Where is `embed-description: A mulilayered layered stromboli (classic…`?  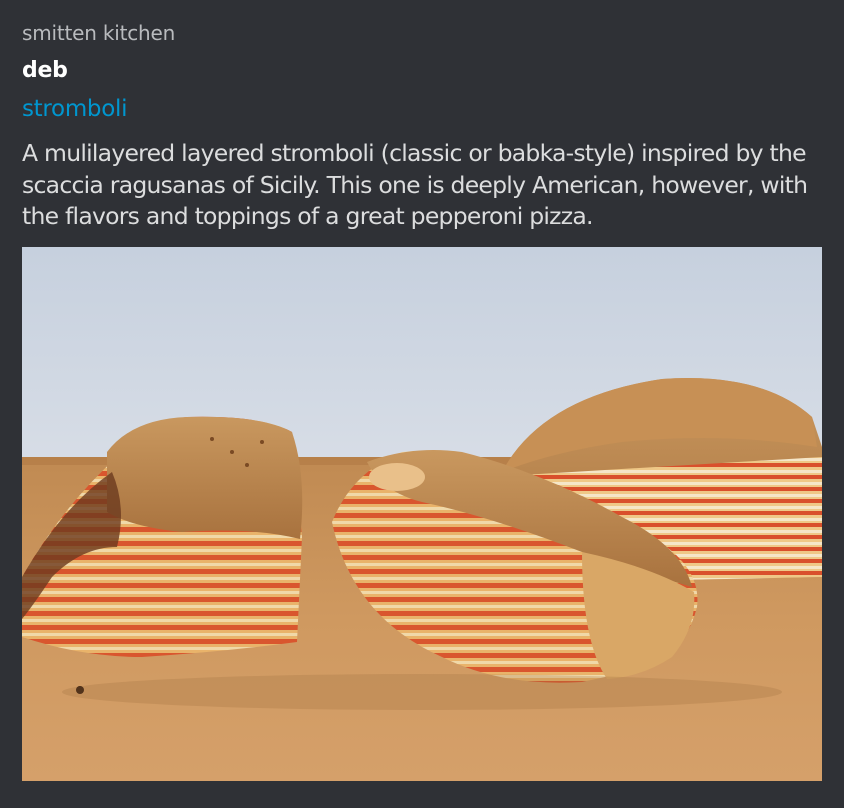
embed-description: A mulilayered layered stromboli (classic… is located at coordinates (415, 184).